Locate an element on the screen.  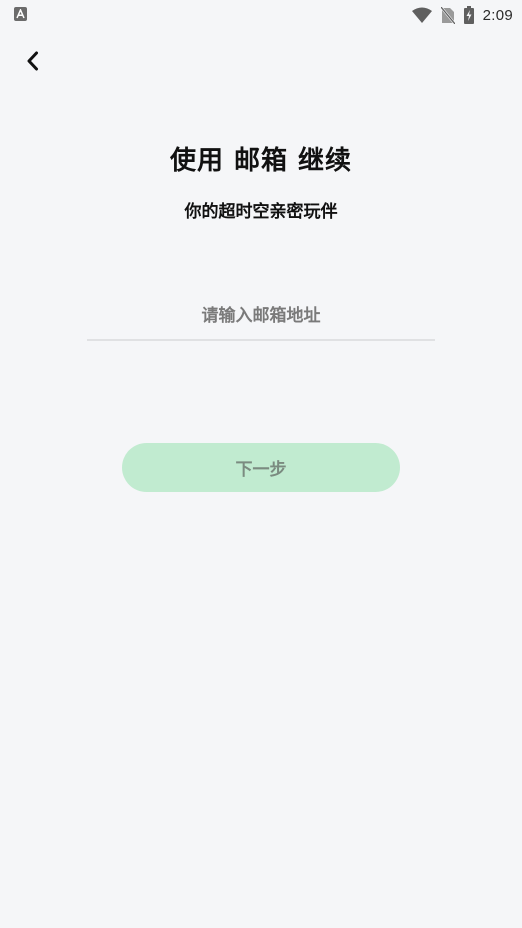
chevron-left-icon is located at coordinates (32, 61).